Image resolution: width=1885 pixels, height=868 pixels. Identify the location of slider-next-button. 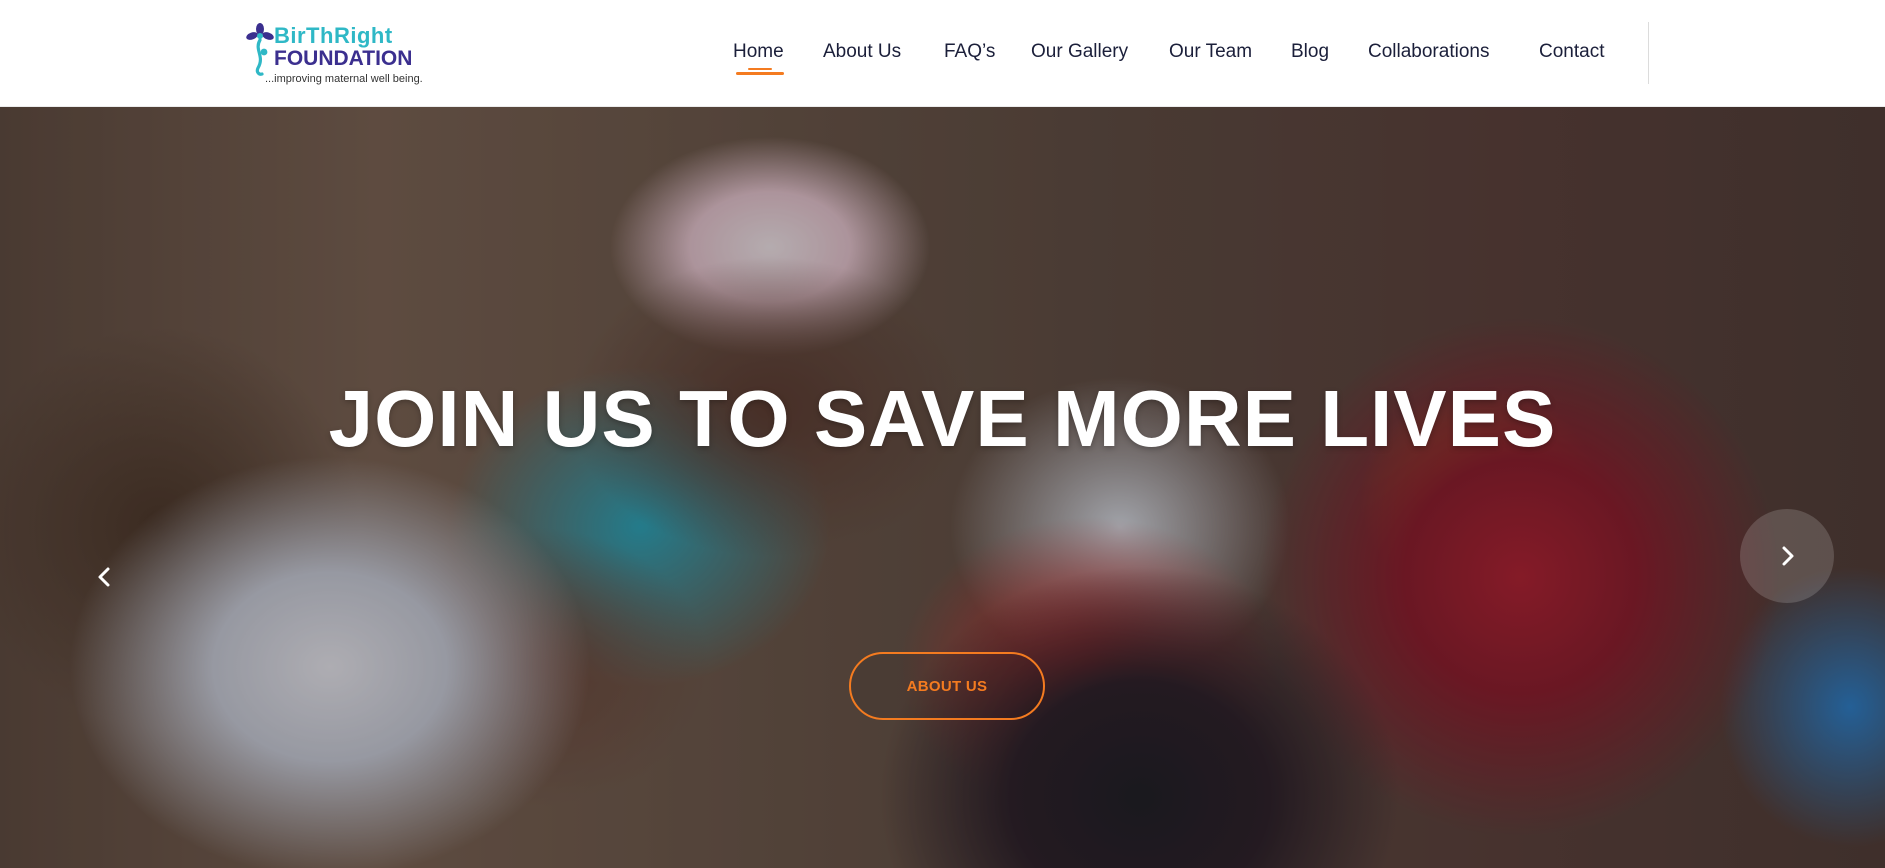
(1787, 556).